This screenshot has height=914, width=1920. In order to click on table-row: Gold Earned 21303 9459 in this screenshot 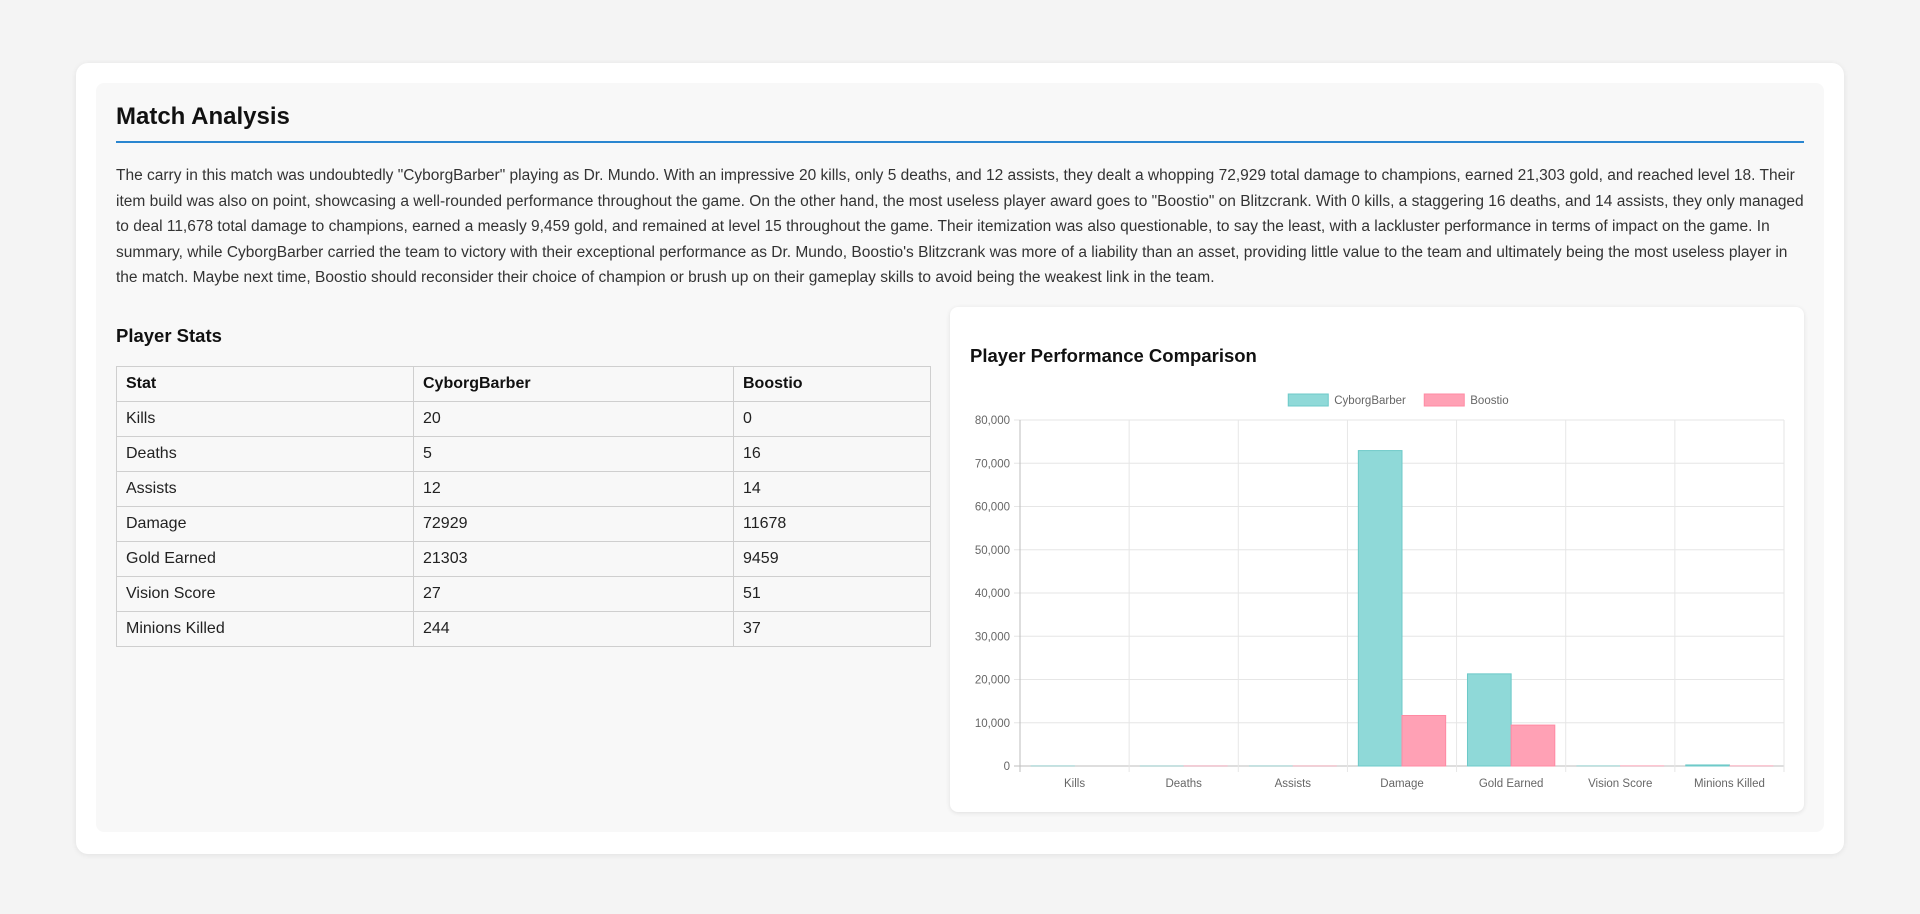, I will do `click(523, 559)`.